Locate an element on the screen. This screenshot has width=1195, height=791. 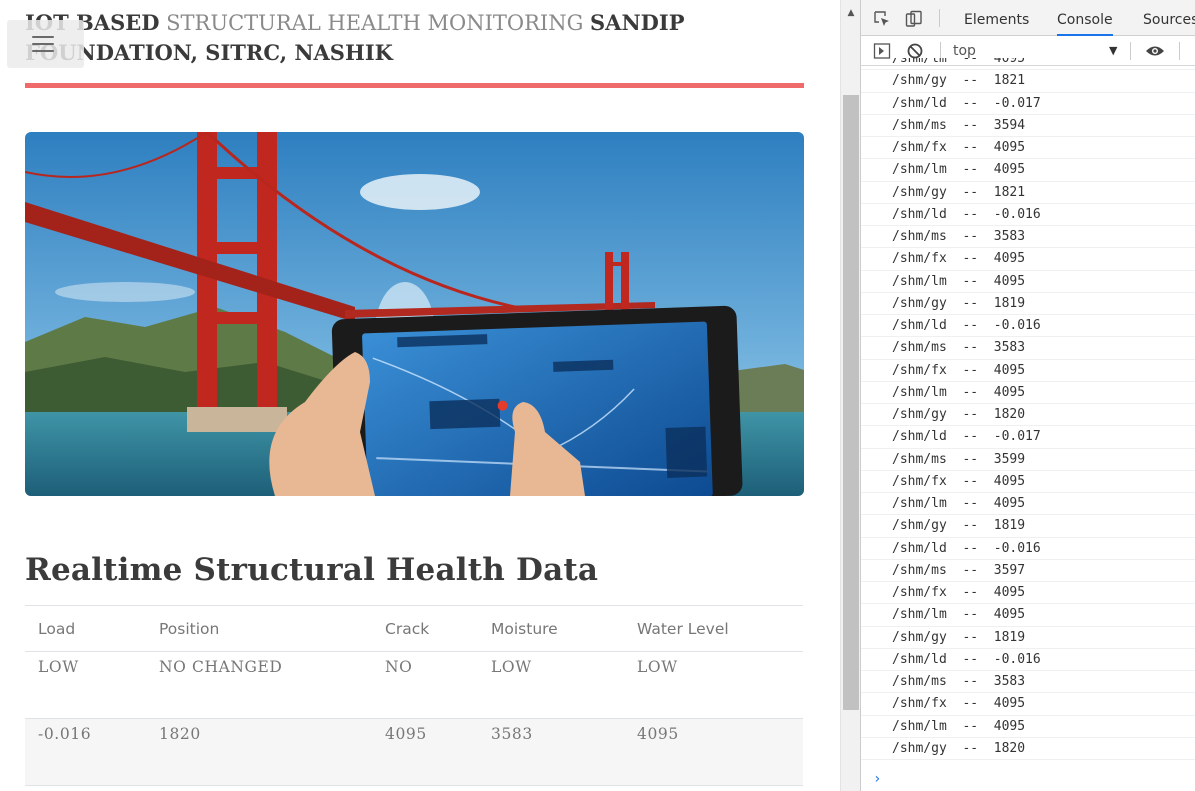
column-header: Position is located at coordinates (259, 628).